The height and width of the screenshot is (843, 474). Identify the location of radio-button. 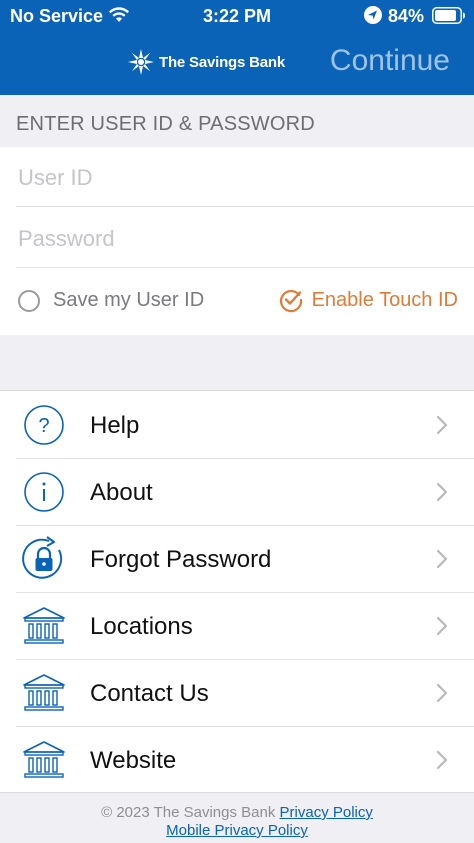
(29, 300).